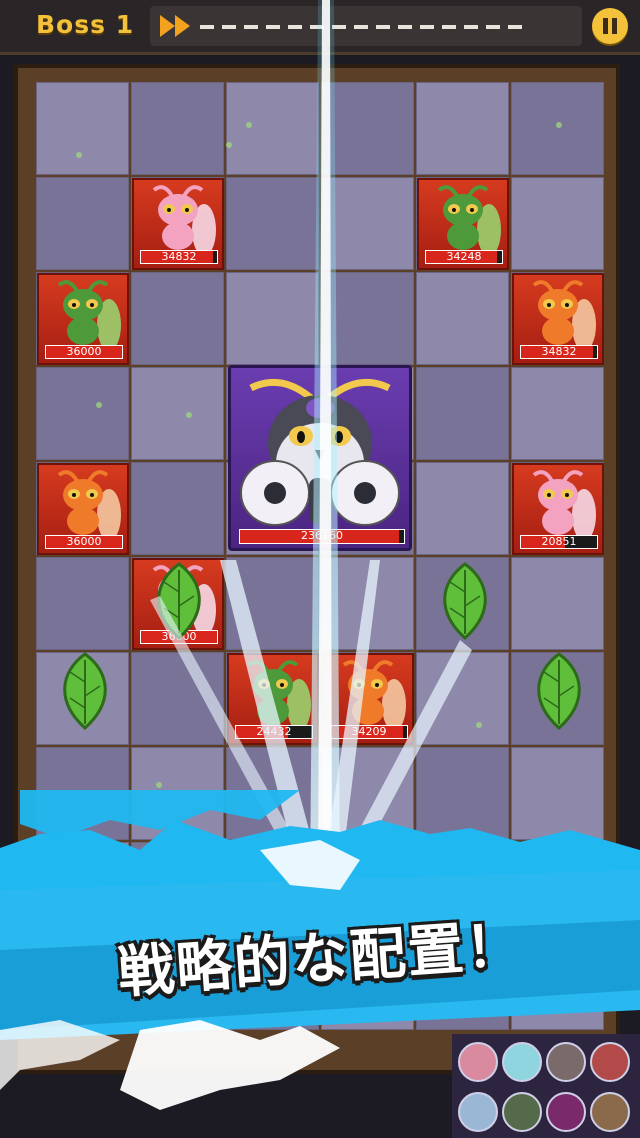 This screenshot has width=640, height=1138. What do you see at coordinates (546, 1086) in the screenshot?
I see `unit-tray` at bounding box center [546, 1086].